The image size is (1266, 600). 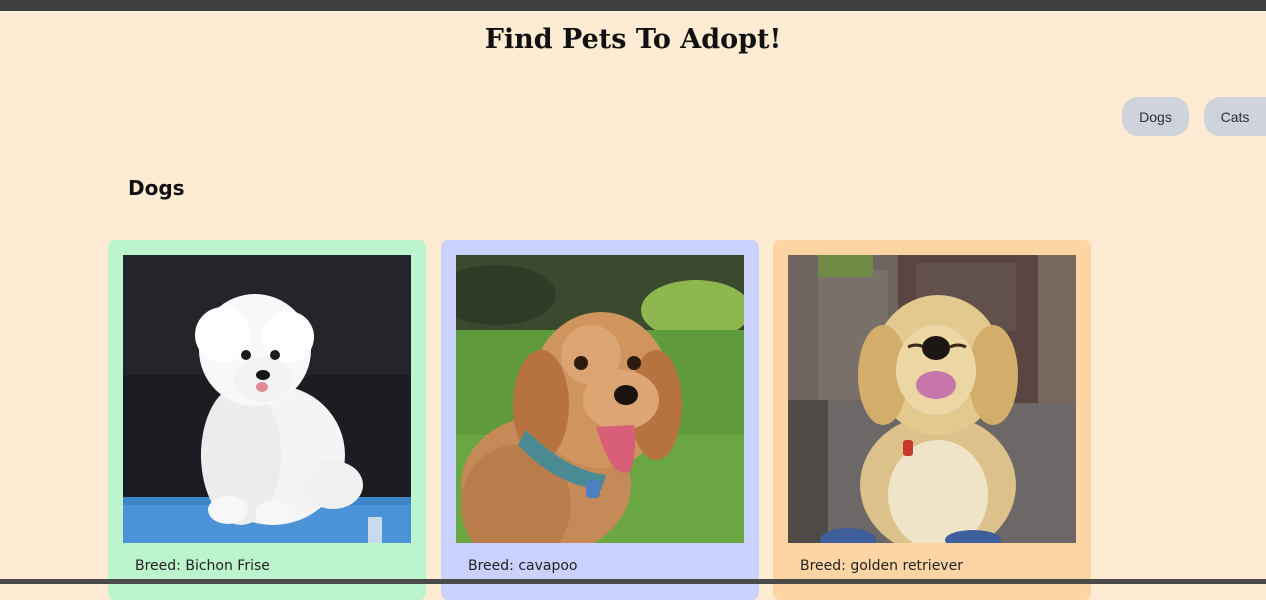 I want to click on pet-photo-bichon-frise, so click(x=267, y=399).